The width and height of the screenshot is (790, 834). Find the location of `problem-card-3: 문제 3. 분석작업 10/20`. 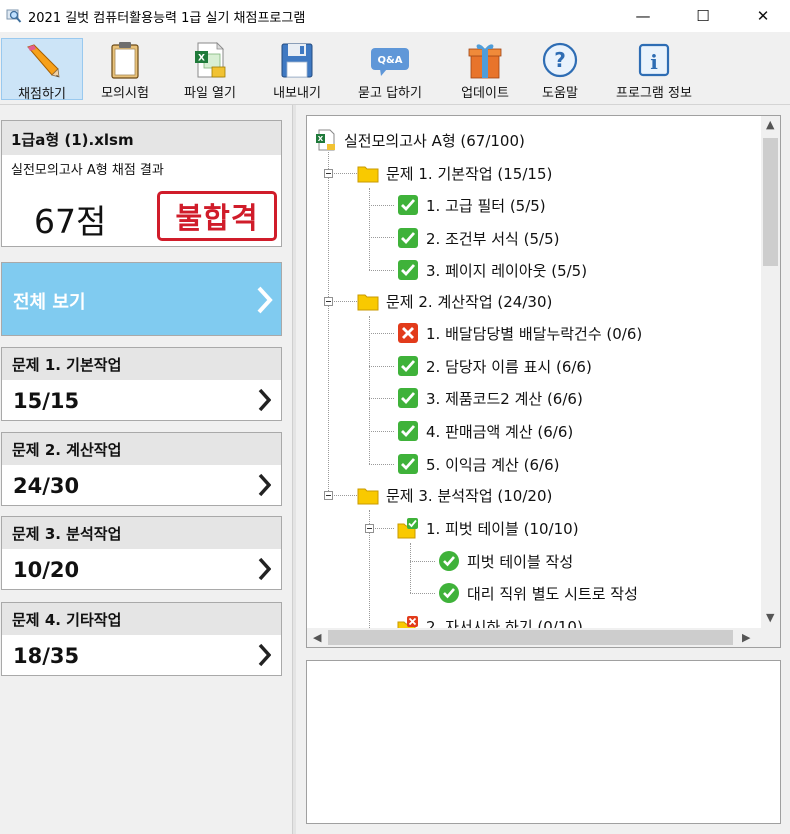

problem-card-3: 문제 3. 분석작업 10/20 is located at coordinates (141, 553).